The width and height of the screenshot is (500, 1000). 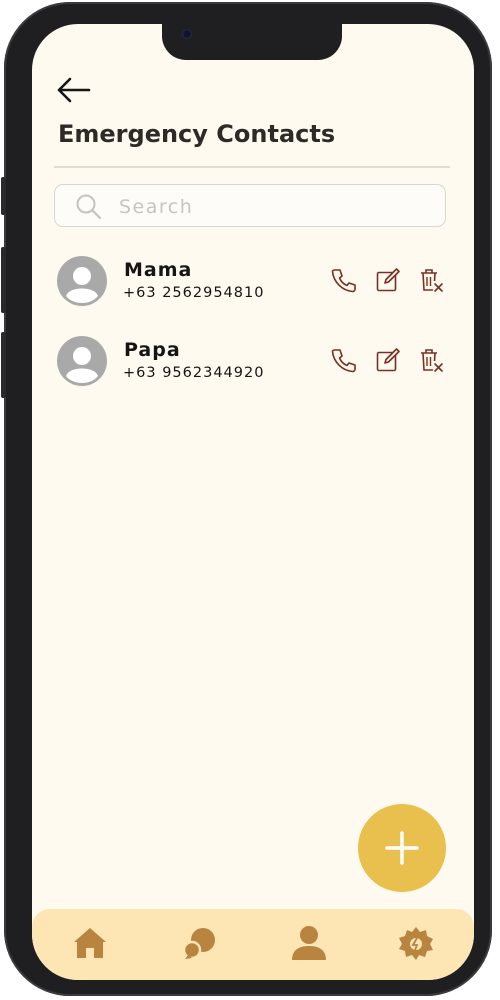 I want to click on add-contact-button, so click(x=402, y=848).